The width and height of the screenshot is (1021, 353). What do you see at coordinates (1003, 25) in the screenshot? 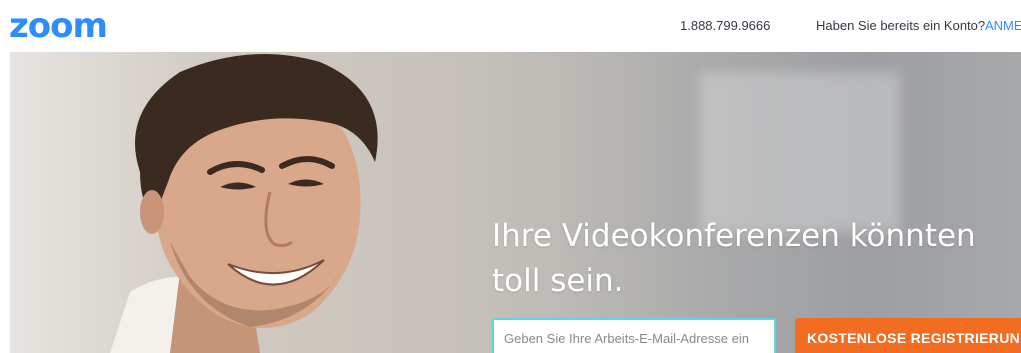
I see `sign-in-link: ANME` at bounding box center [1003, 25].